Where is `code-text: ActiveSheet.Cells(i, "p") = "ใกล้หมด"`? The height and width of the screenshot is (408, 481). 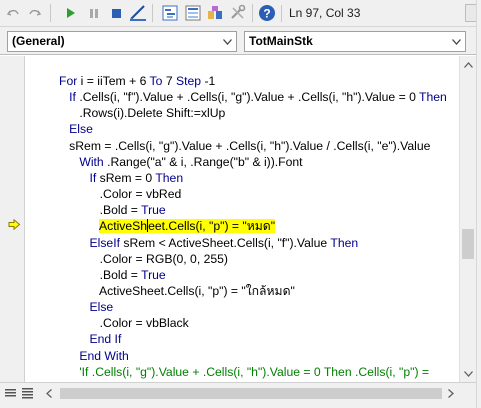
code-text: ActiveSheet.Cells(i, "p") = "ใกล้หมด" is located at coordinates (177, 290).